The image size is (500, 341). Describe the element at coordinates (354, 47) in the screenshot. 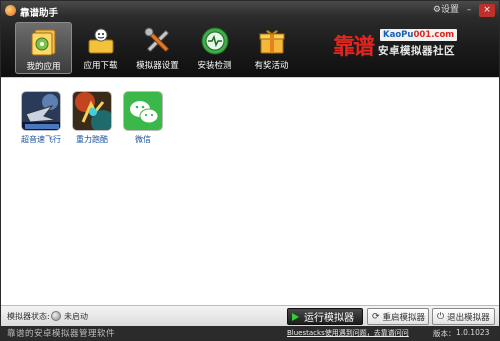

I see `brand-name: 靠谱` at that location.